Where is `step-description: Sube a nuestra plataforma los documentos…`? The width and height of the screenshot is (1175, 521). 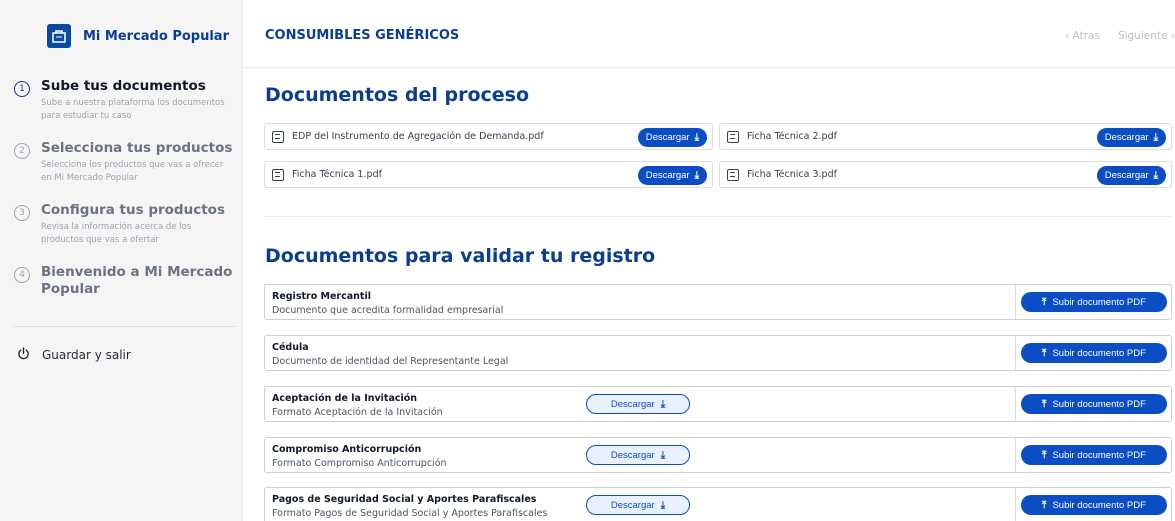 step-description: Sube a nuestra plataforma los documentos… is located at coordinates (133, 109).